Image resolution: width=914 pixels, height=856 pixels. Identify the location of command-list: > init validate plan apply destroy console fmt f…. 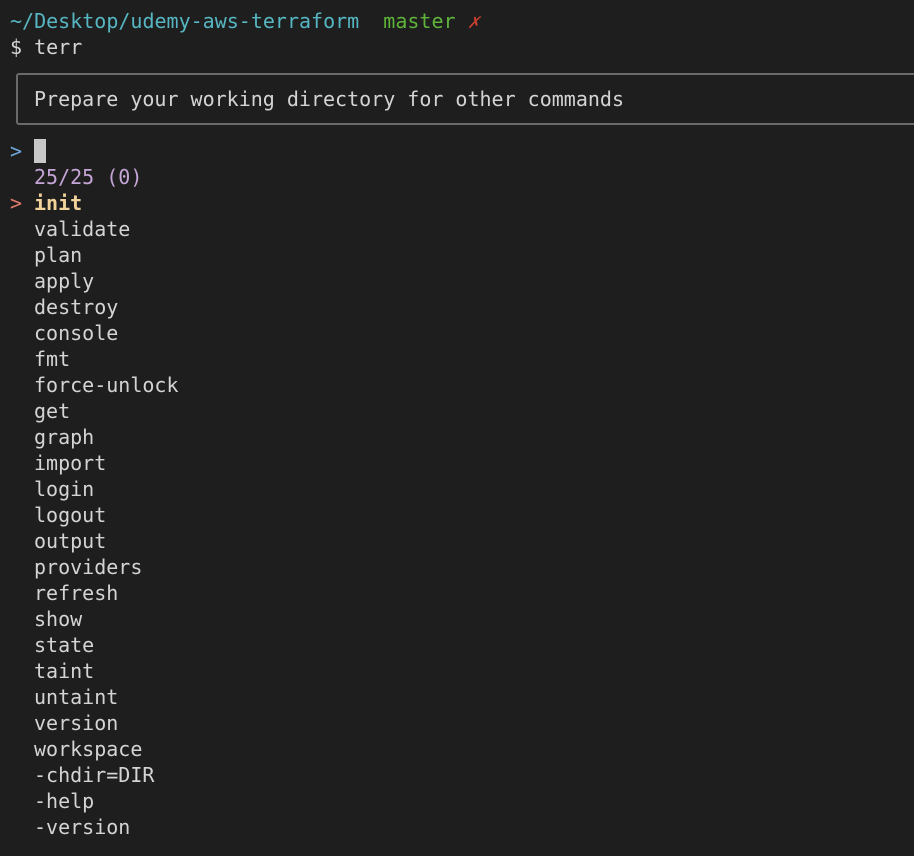
(94, 515).